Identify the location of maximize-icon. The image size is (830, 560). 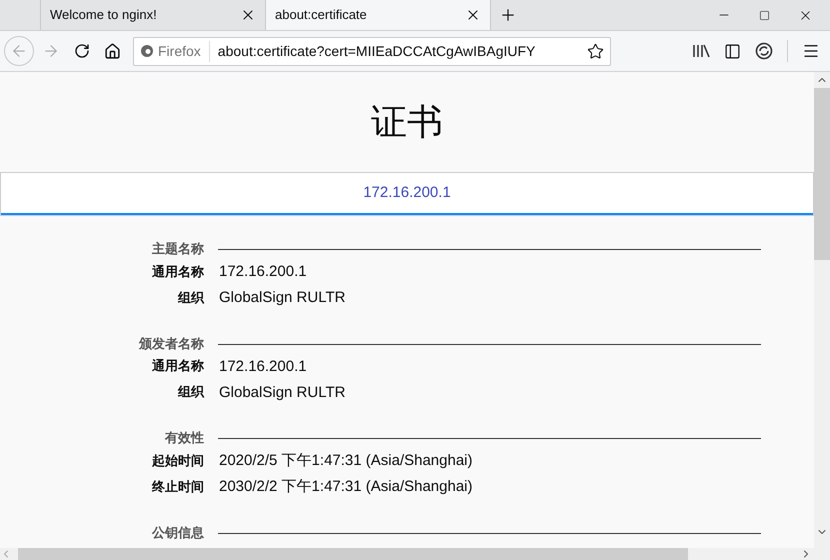
(764, 15).